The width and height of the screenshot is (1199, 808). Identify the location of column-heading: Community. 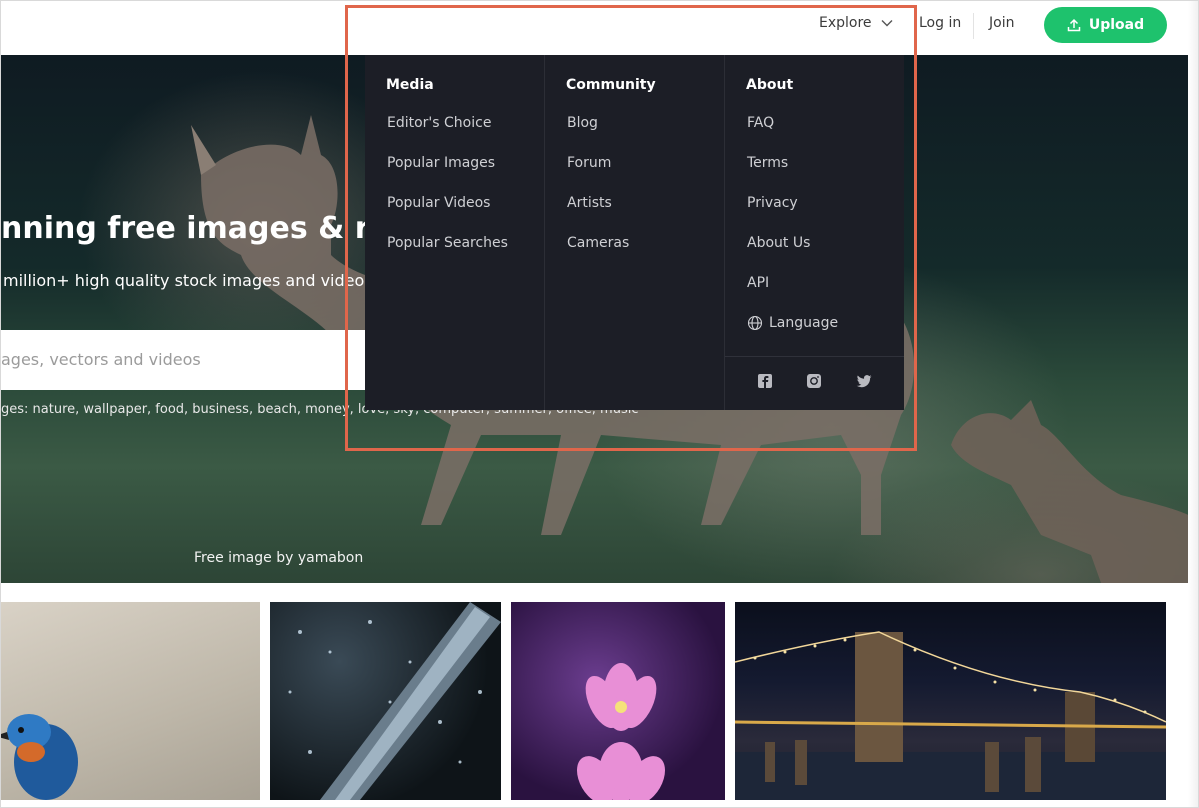
(611, 85).